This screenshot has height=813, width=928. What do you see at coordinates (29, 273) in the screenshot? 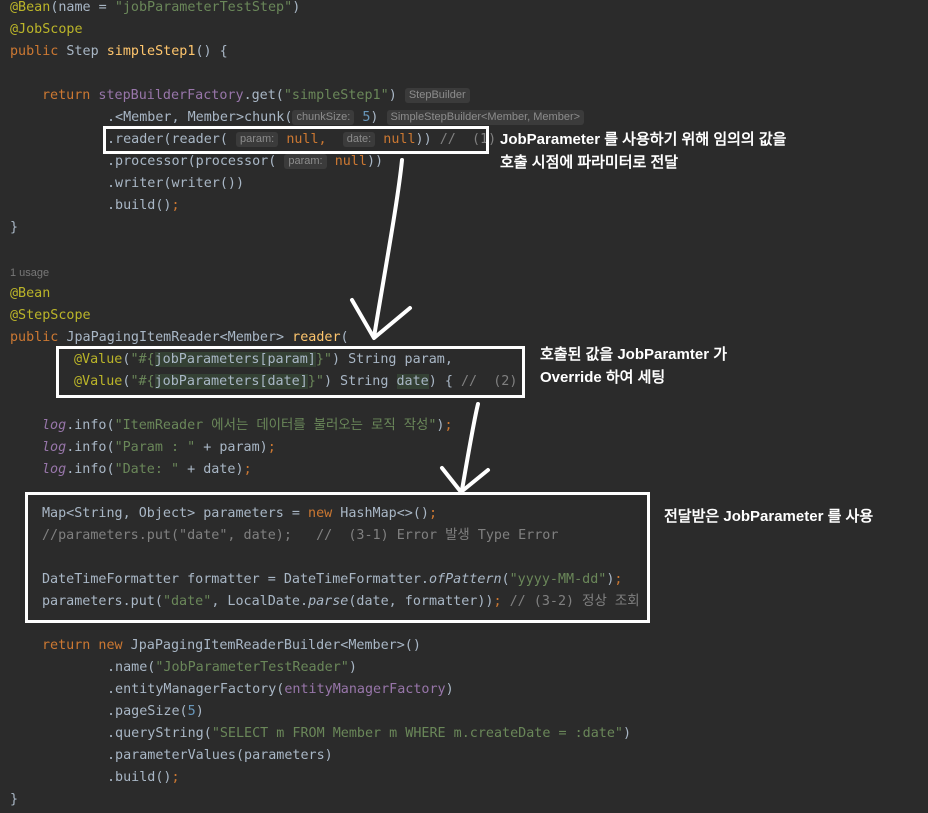
I see `usage-count: 1 usage` at bounding box center [29, 273].